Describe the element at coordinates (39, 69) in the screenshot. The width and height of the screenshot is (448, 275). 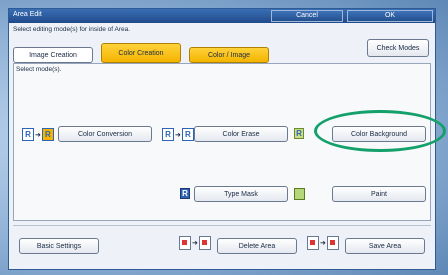
I see `select-modes-hint: Select mode(s).` at that location.